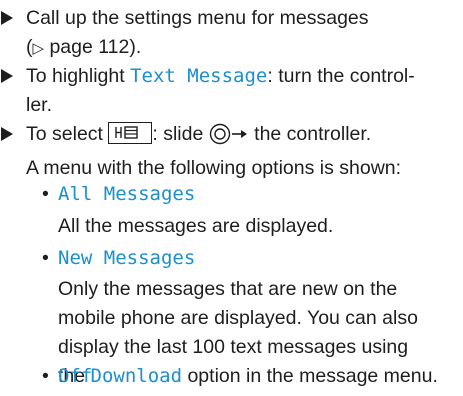 This screenshot has height=396, width=463. I want to click on page-reference-icon: ▷, so click(38, 48).